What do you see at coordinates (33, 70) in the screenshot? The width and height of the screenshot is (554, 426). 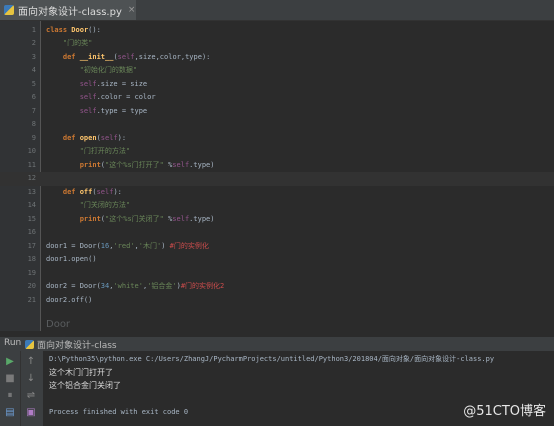 I see `line-number: 4` at bounding box center [33, 70].